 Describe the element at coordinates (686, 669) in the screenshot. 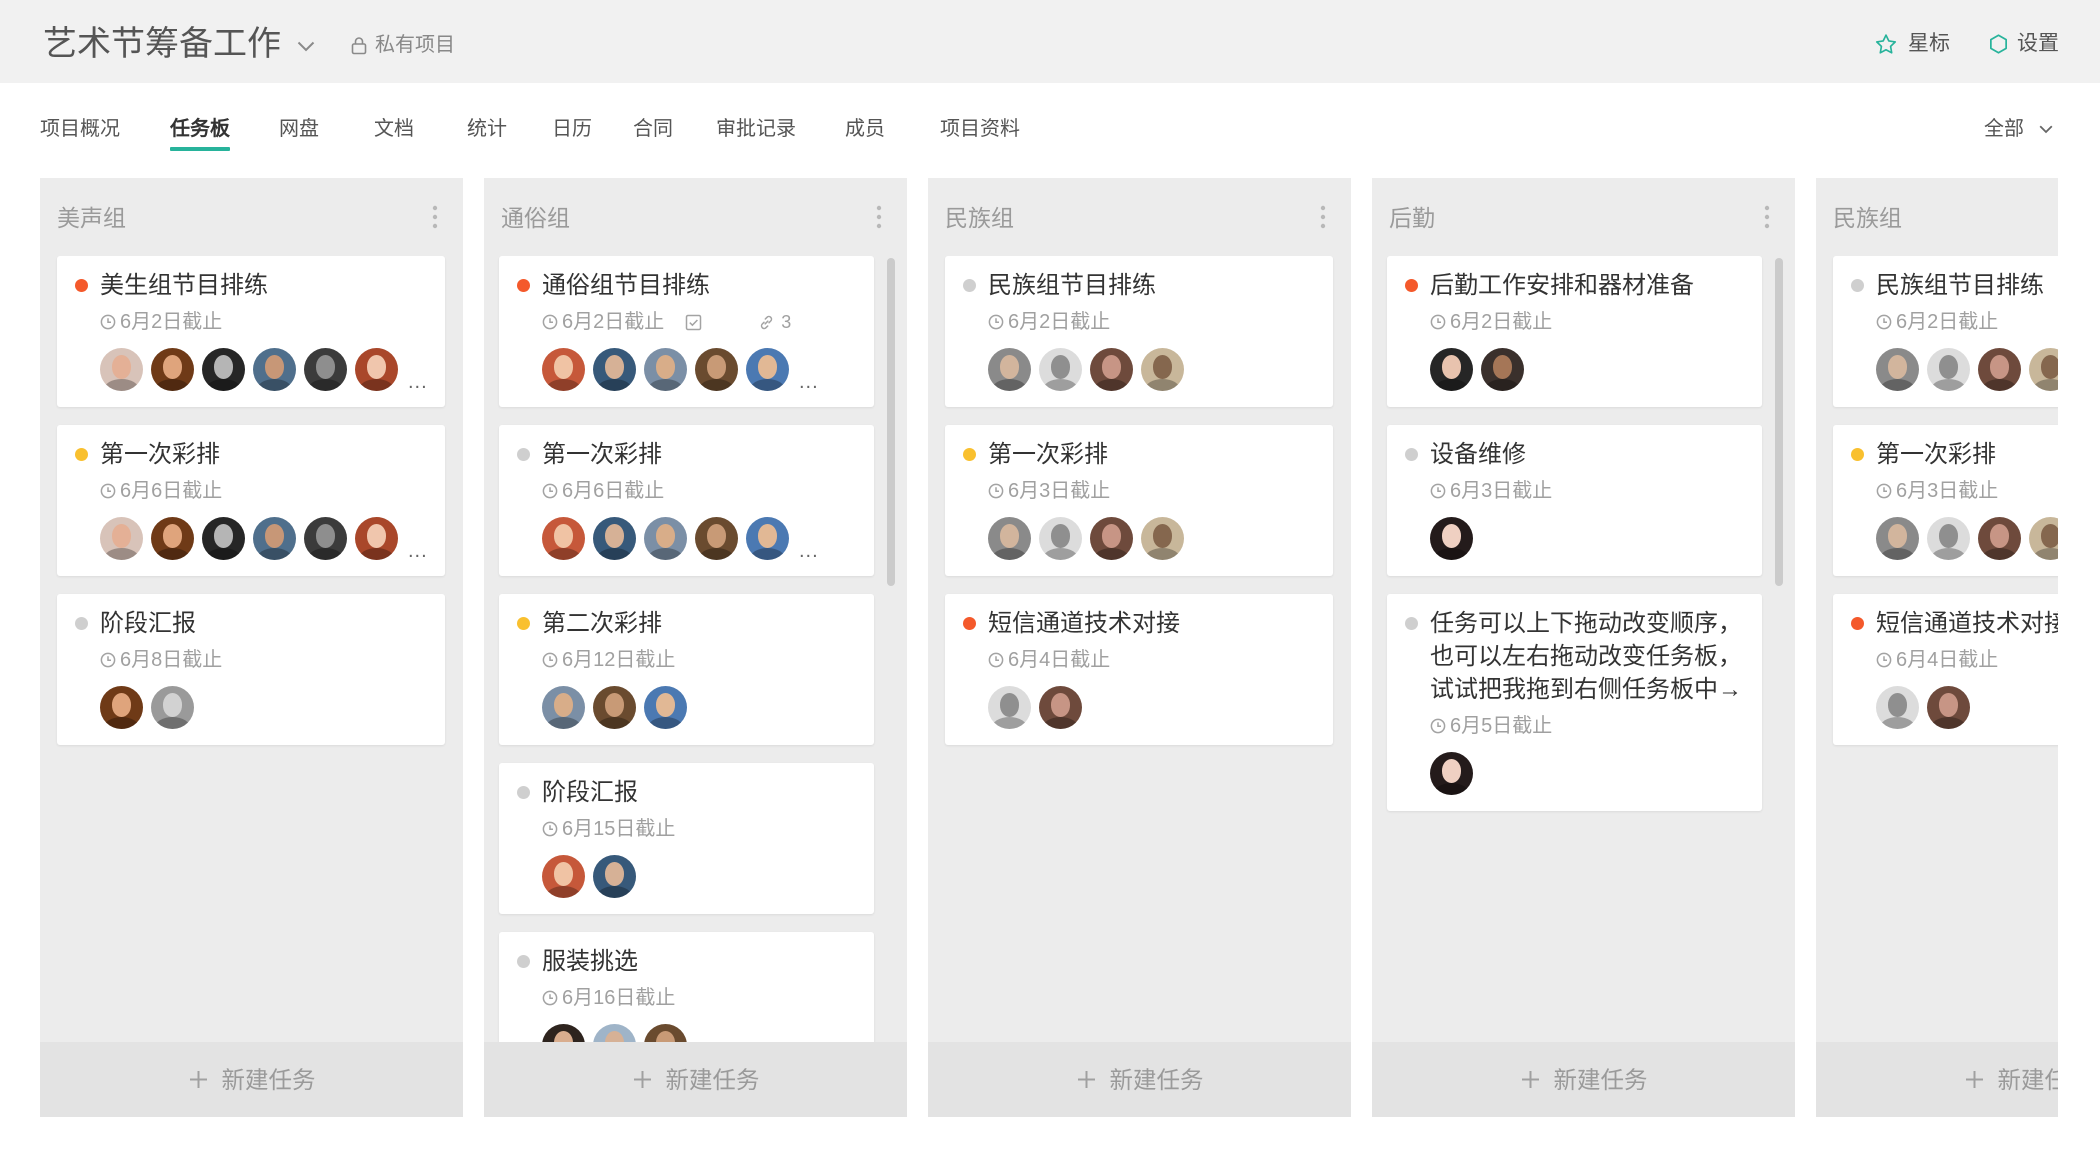

I see `task-card: 第二次彩排 6月12日截止` at that location.